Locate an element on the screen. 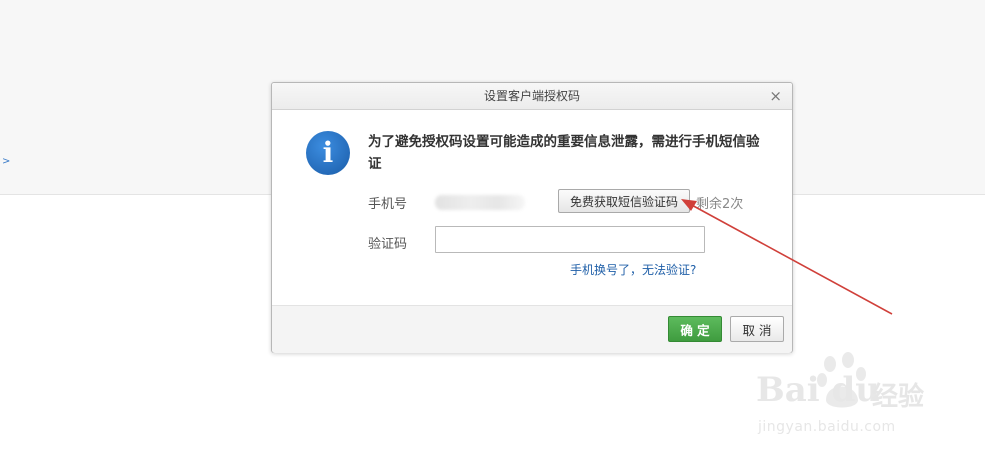  dialog-title: 设置客户端授权码 is located at coordinates (531, 96).